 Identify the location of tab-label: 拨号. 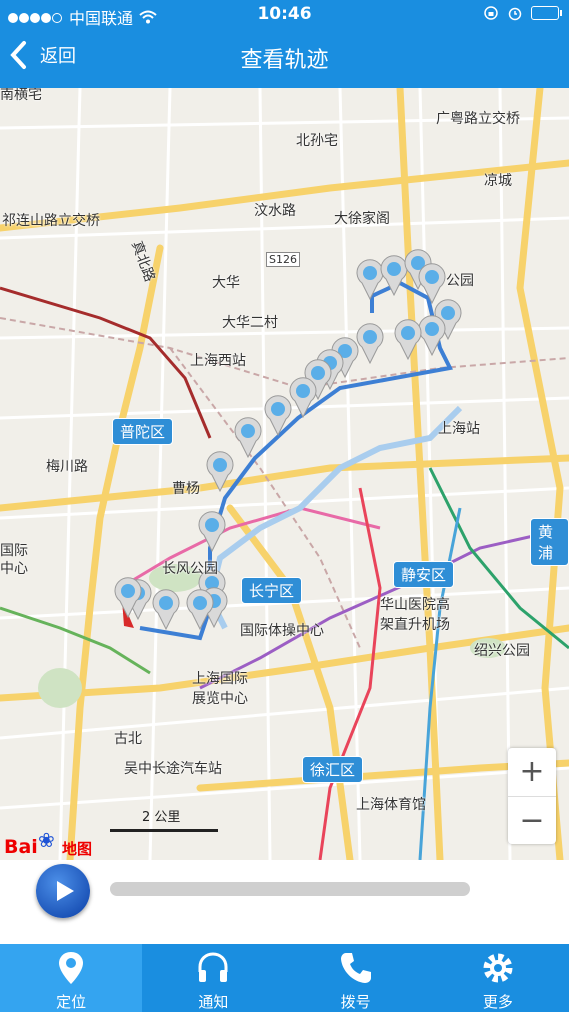
(355, 1002).